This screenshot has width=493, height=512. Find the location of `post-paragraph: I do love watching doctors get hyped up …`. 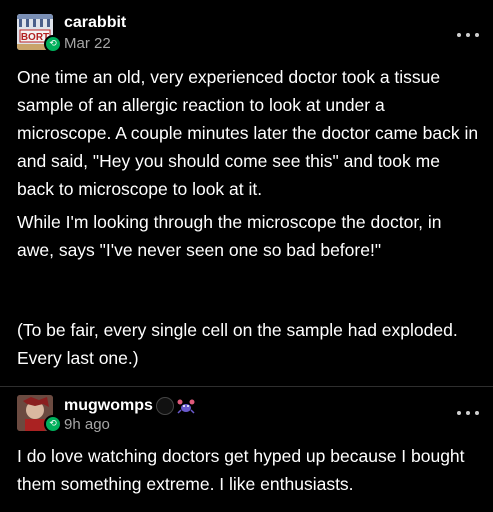

post-paragraph: I do love watching doctors get hyped up … is located at coordinates (241, 470).